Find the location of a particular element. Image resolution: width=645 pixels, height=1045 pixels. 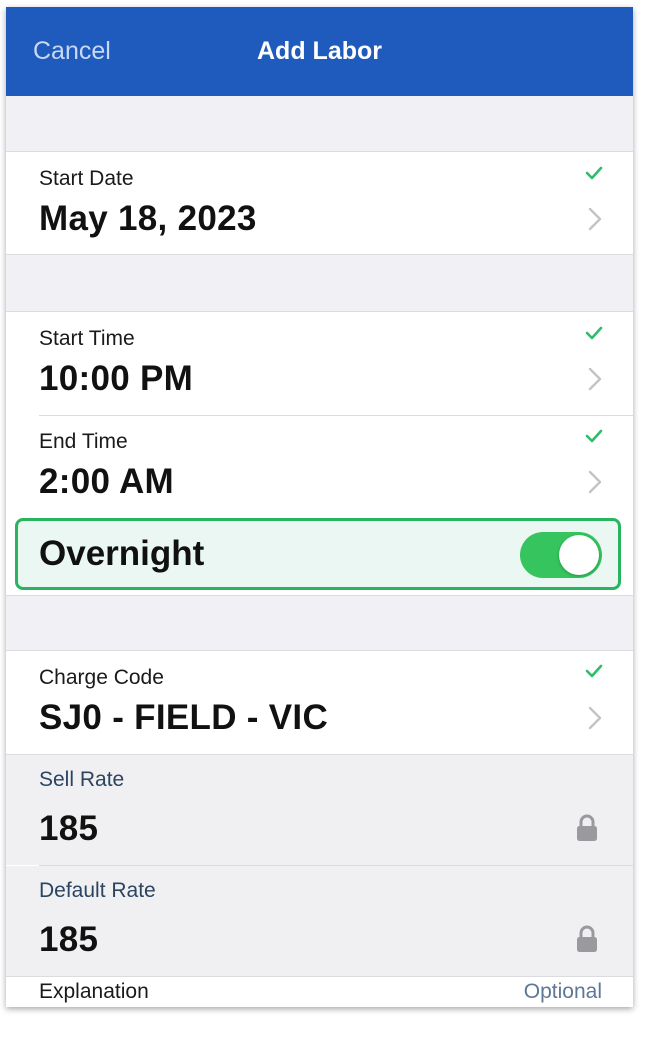

end-time-label: End Time is located at coordinates (83, 441).